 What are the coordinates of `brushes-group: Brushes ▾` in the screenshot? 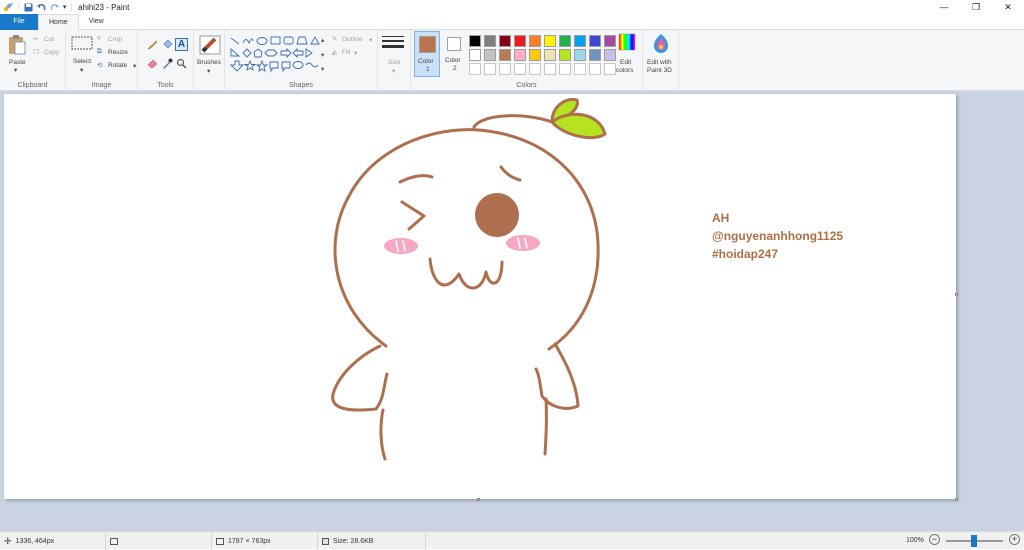 It's located at (209, 60).